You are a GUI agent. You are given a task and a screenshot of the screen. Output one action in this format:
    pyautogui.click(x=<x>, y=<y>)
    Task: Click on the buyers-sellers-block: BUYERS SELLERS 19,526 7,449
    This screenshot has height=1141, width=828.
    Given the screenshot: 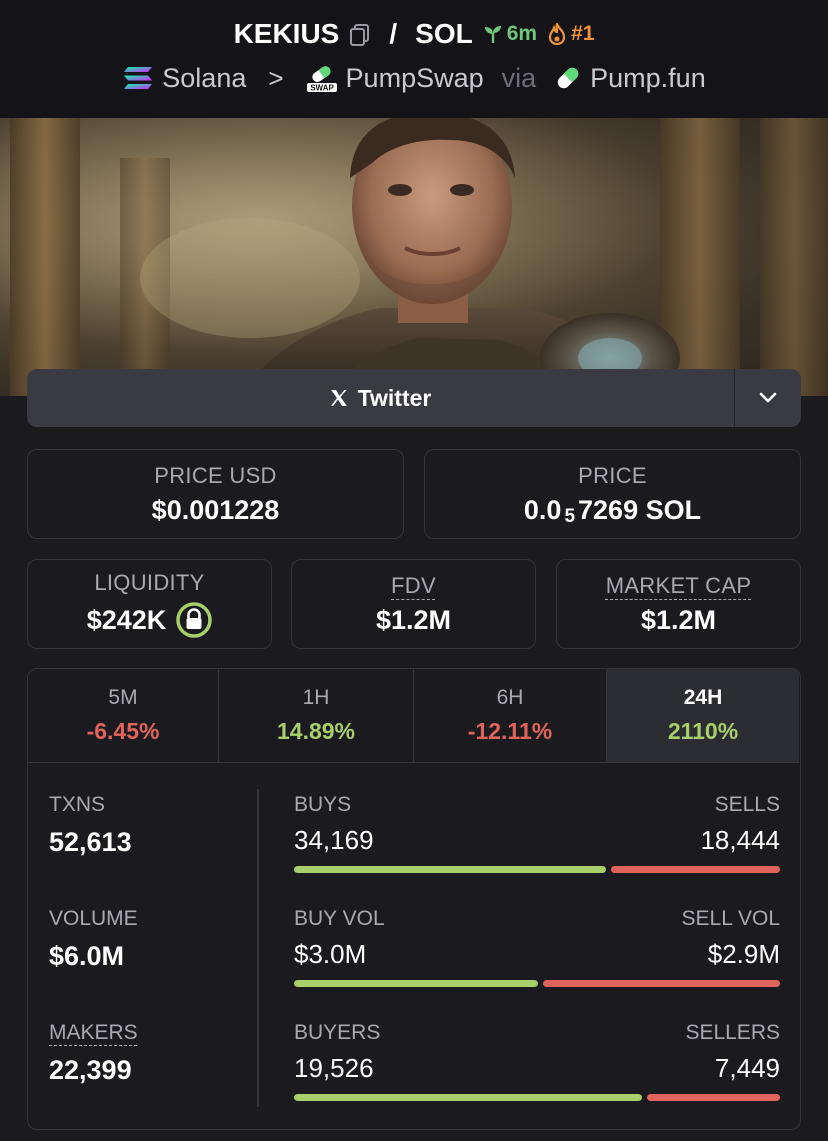 What is the action you would take?
    pyautogui.click(x=537, y=1061)
    